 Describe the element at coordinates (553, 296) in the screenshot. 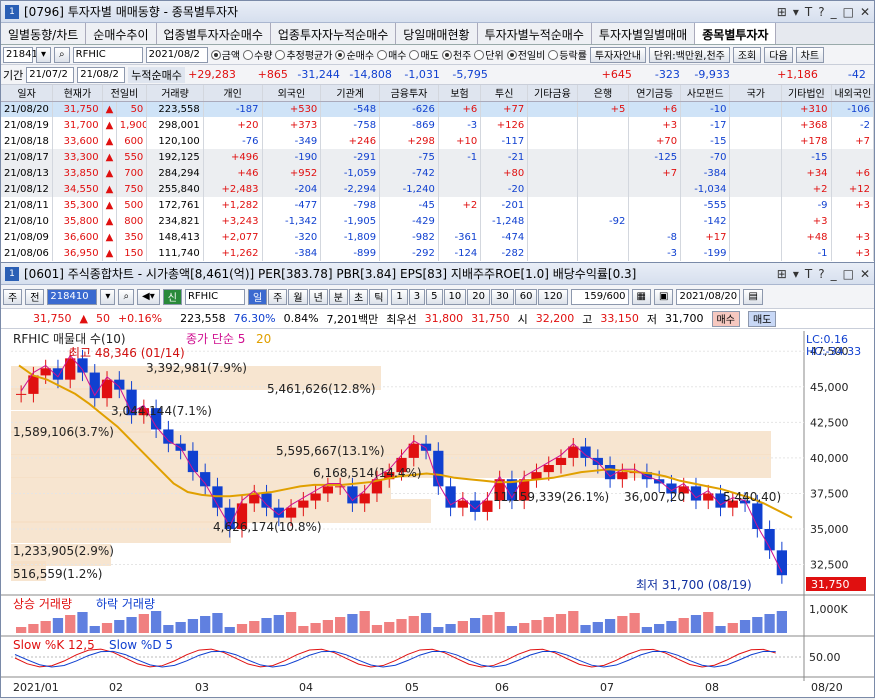

I see `interval-7: 120` at that location.